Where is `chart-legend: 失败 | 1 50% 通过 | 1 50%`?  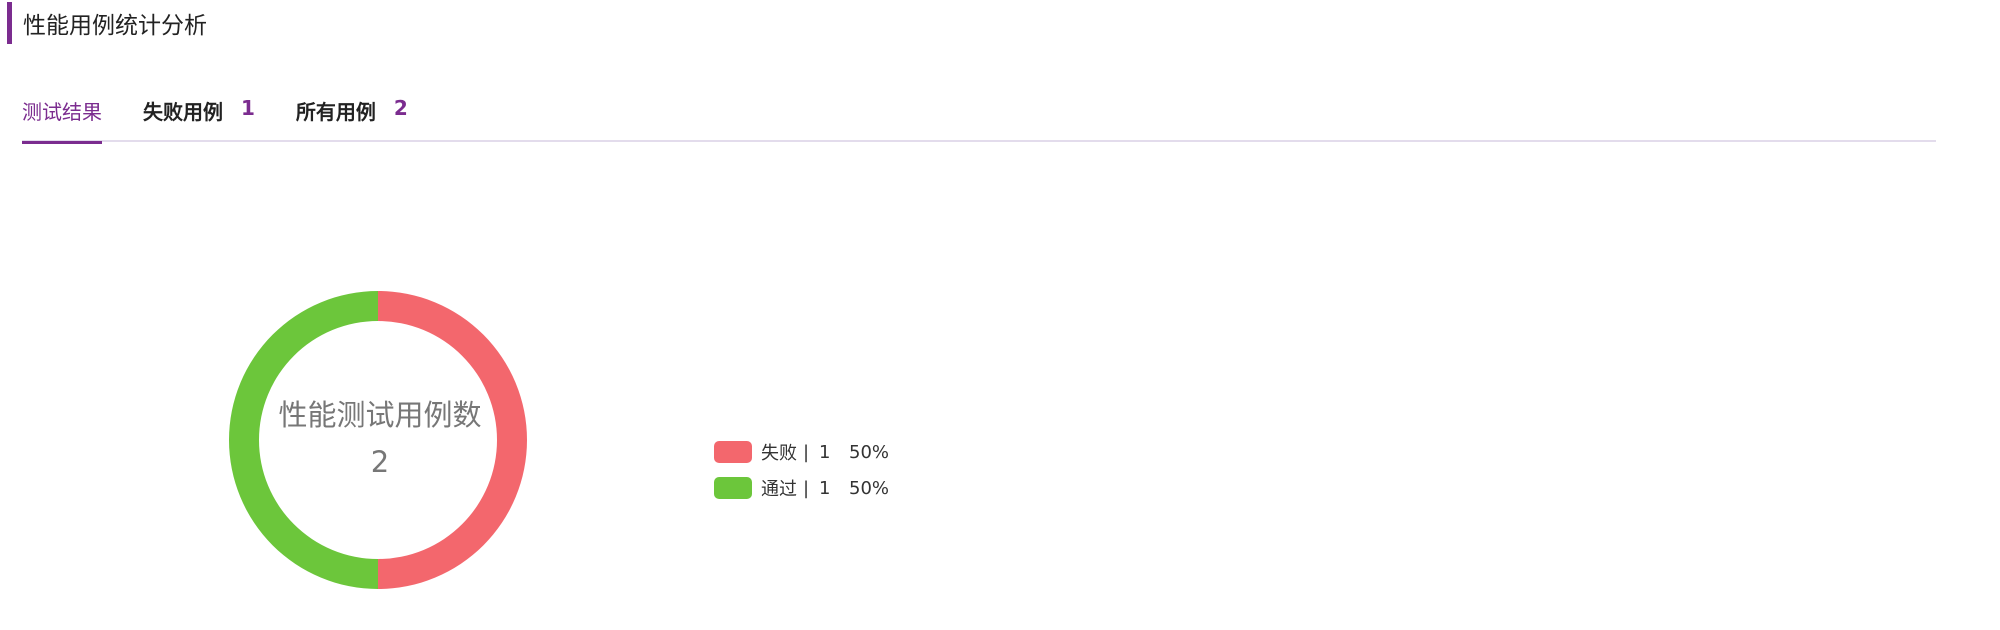 chart-legend: 失败 | 1 50% 通过 | 1 50% is located at coordinates (801, 470).